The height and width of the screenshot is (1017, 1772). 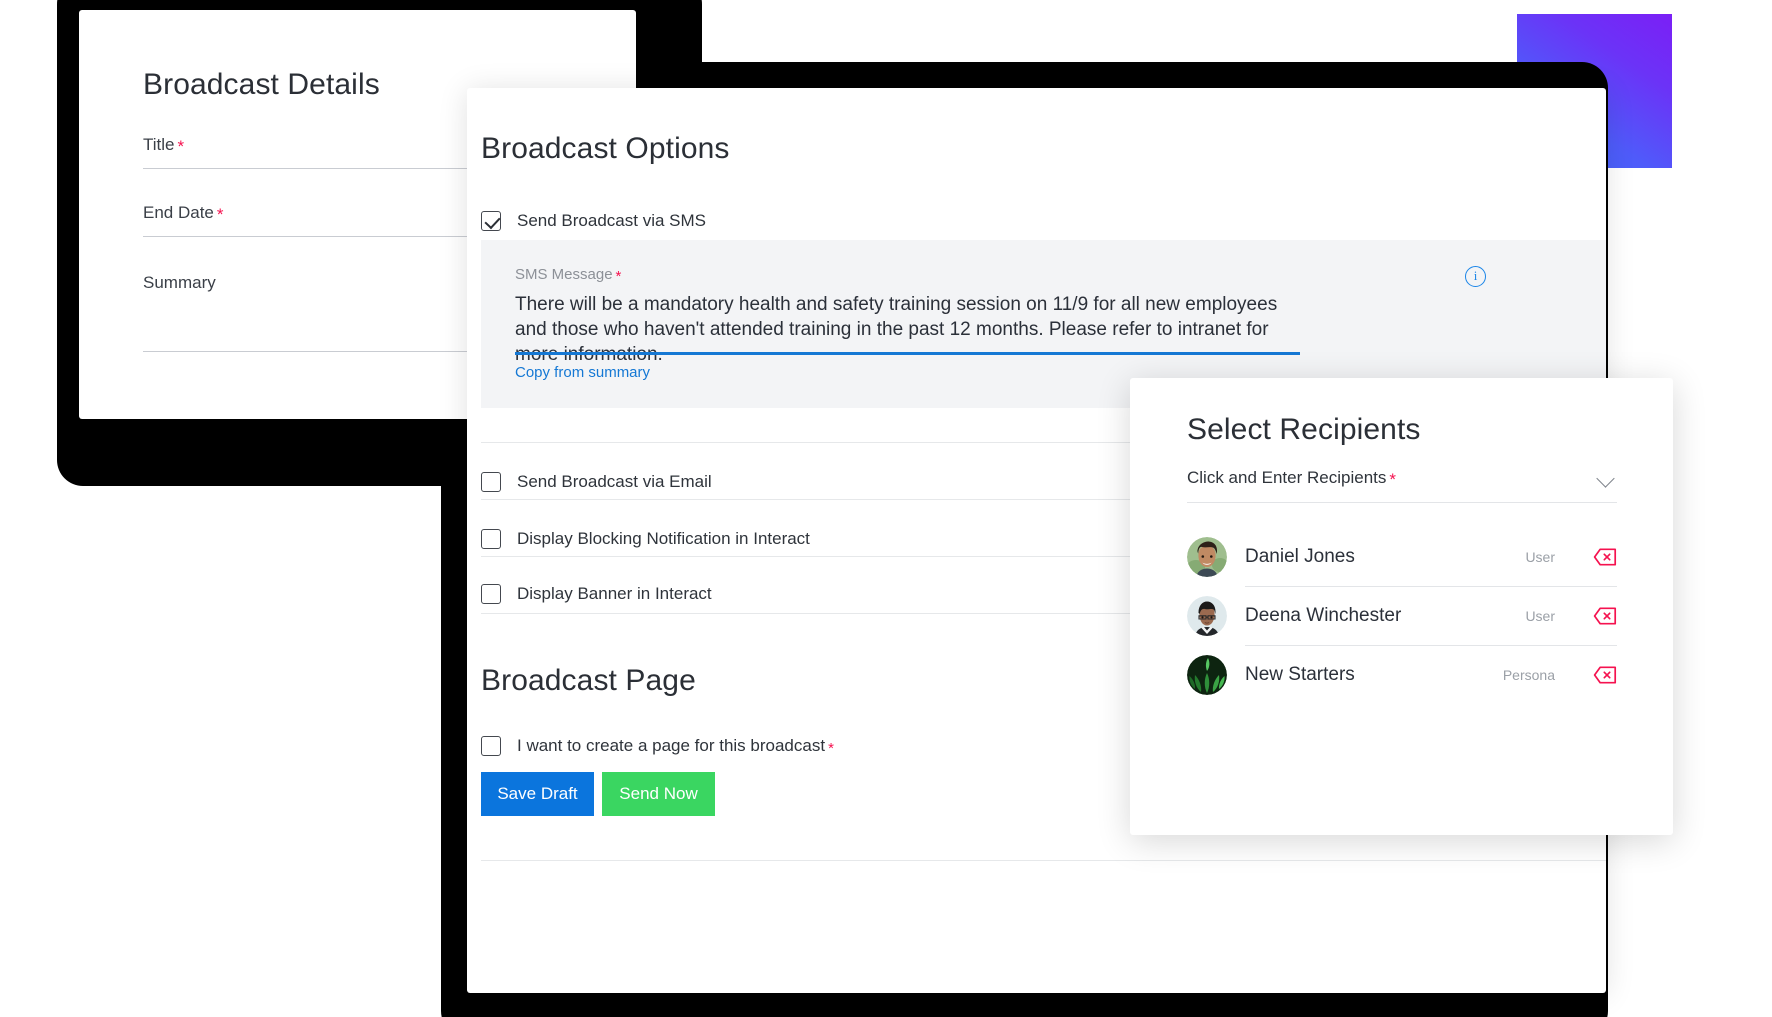 What do you see at coordinates (491, 539) in the screenshot?
I see `display-blocking-notification-checkbox` at bounding box center [491, 539].